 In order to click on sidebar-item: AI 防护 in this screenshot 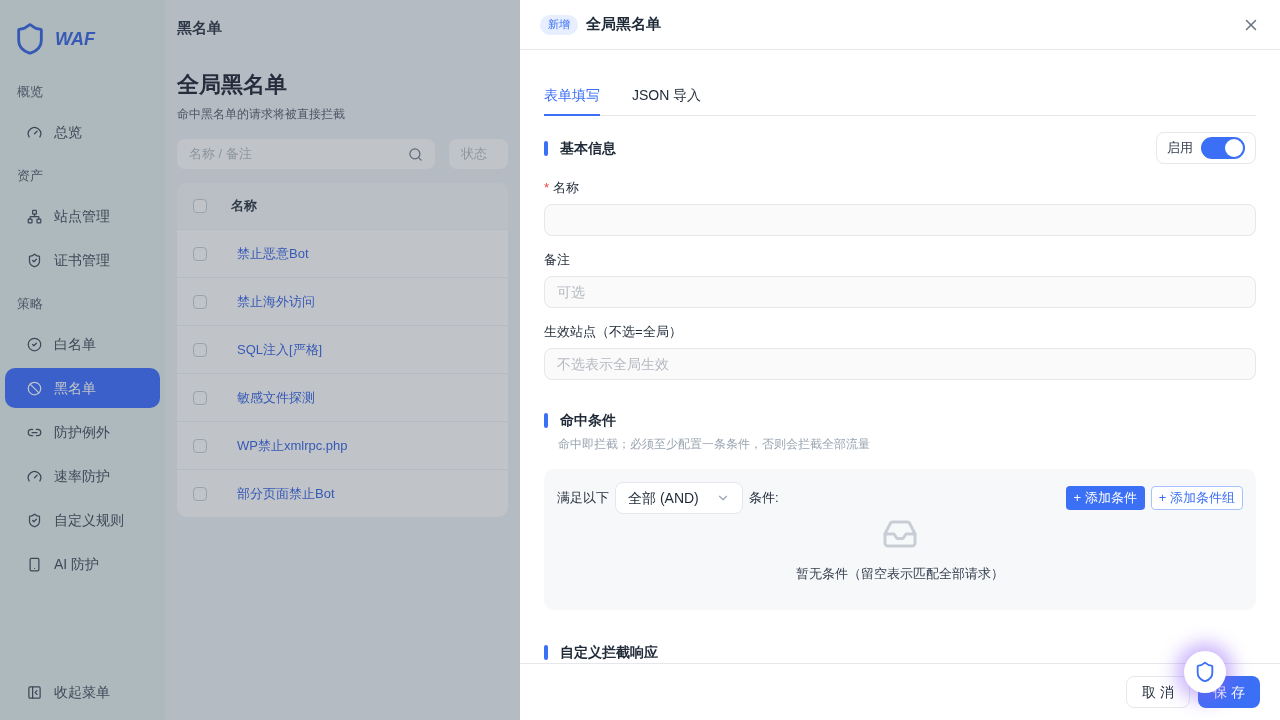, I will do `click(82, 564)`.